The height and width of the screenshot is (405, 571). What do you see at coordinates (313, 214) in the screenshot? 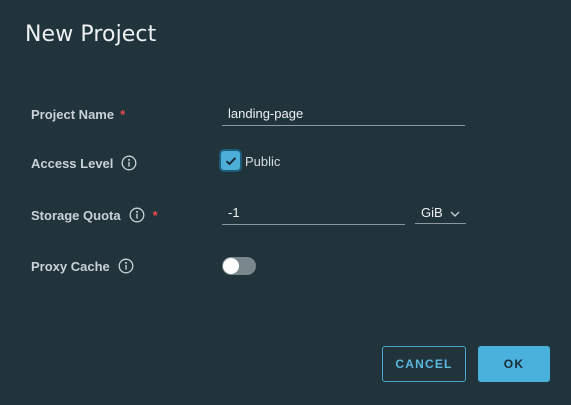
I see `storage-quota-input` at bounding box center [313, 214].